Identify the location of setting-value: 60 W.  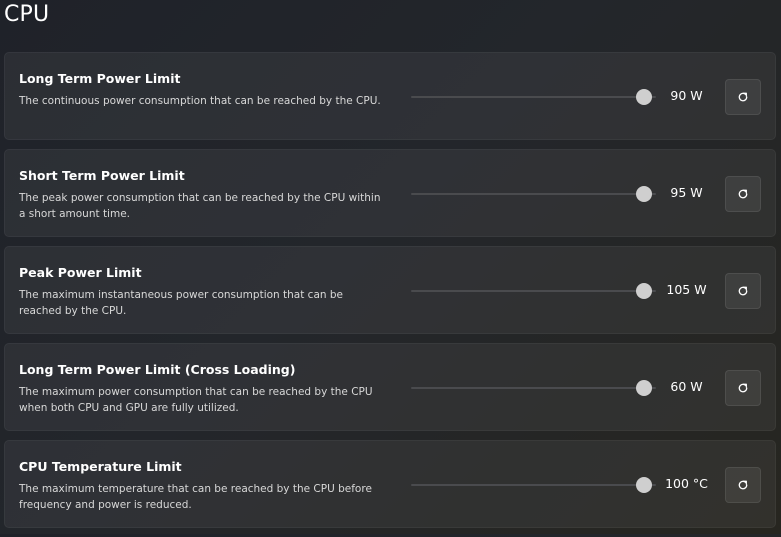
(686, 386).